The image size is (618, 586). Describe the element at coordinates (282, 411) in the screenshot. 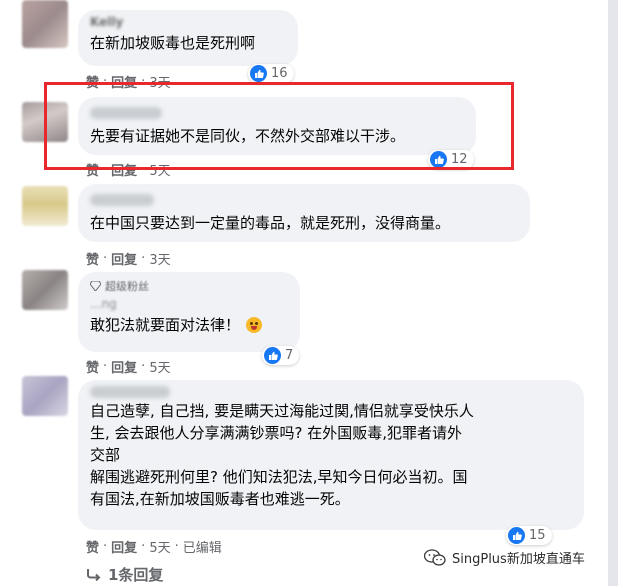

I see `comment-line: 自己造孽, 自己挡, 要是瞒天过海能过関,情侣就享受快乐人` at that location.